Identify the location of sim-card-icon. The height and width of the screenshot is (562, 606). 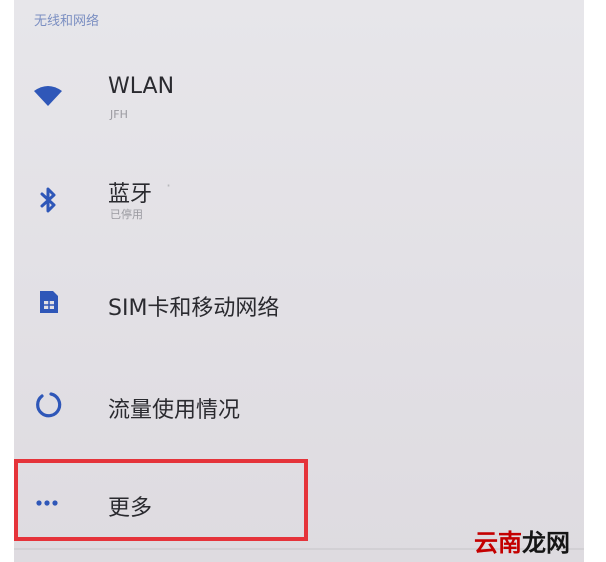
(48, 302).